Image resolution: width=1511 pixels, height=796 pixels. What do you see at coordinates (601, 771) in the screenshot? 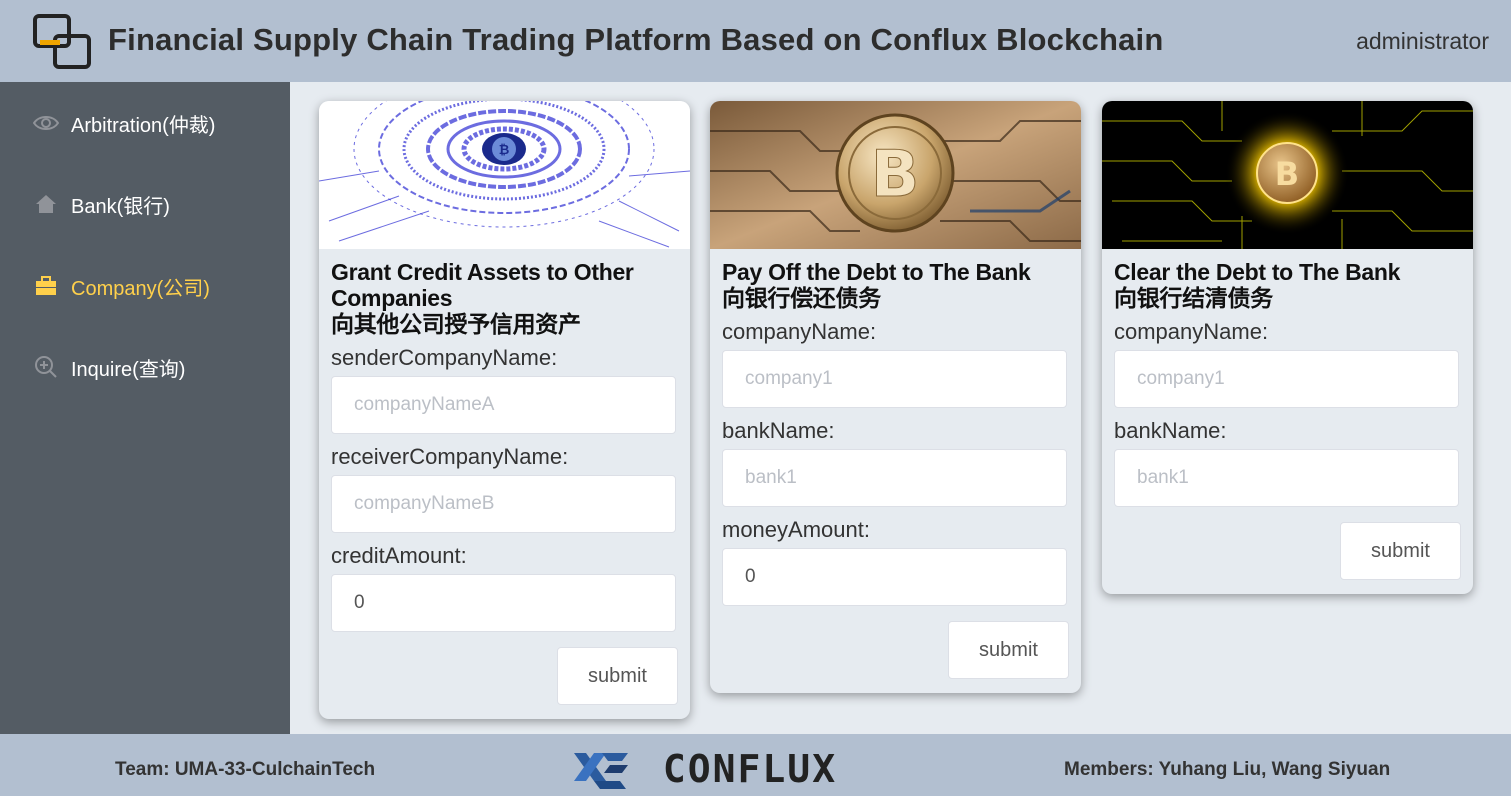
I see `conflux-mark-icon` at bounding box center [601, 771].